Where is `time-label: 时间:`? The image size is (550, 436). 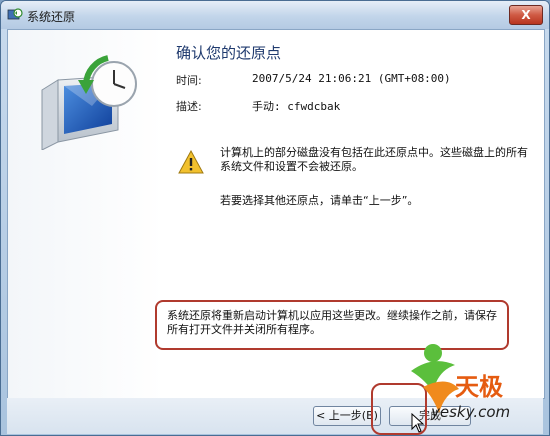
time-label: 时间: is located at coordinates (189, 80).